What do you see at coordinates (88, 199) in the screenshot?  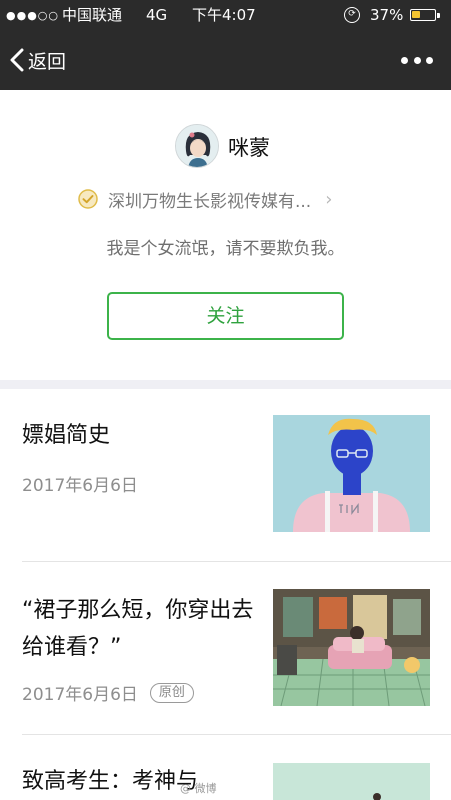 I see `verified-check-icon` at bounding box center [88, 199].